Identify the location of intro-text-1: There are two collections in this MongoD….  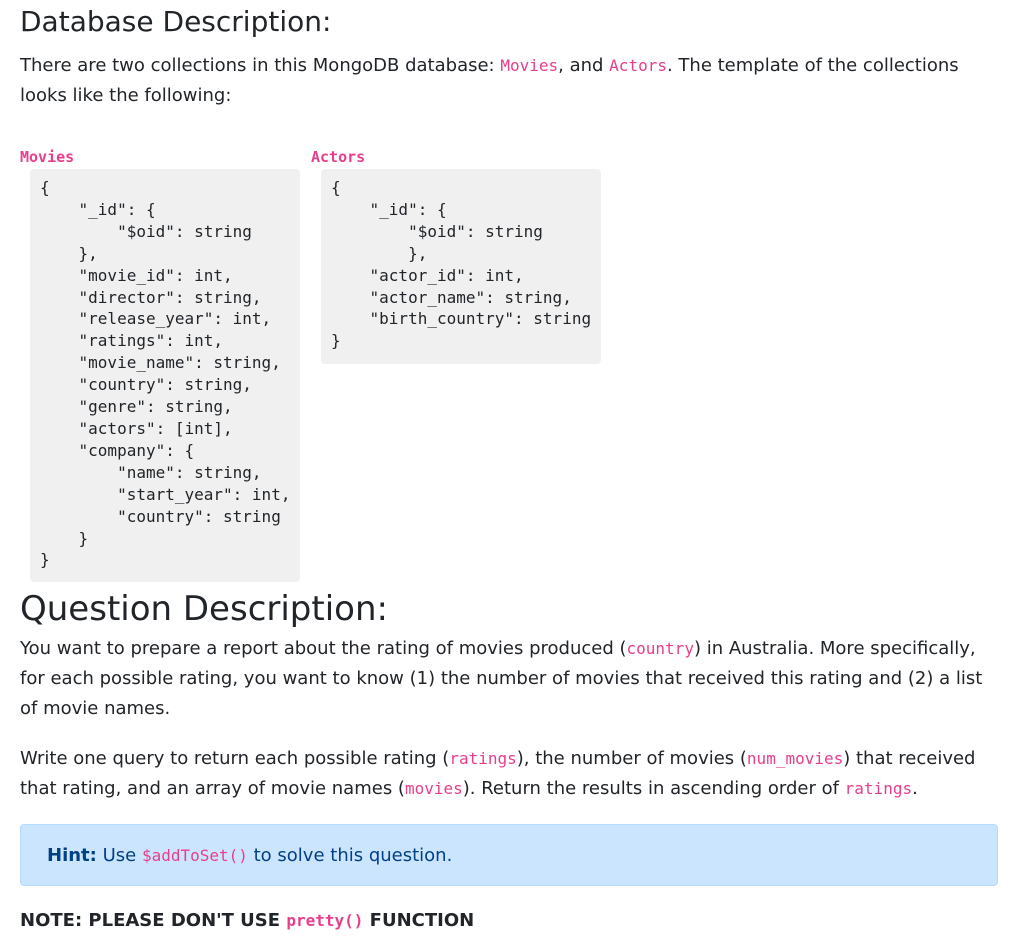
(260, 65).